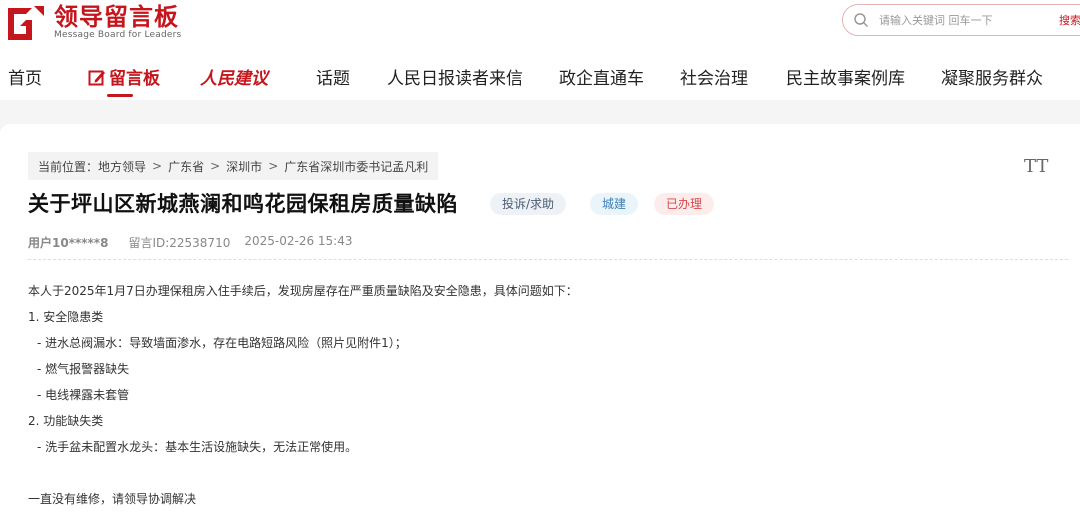  What do you see at coordinates (614, 204) in the screenshot?
I see `domain-tag: 城建` at bounding box center [614, 204].